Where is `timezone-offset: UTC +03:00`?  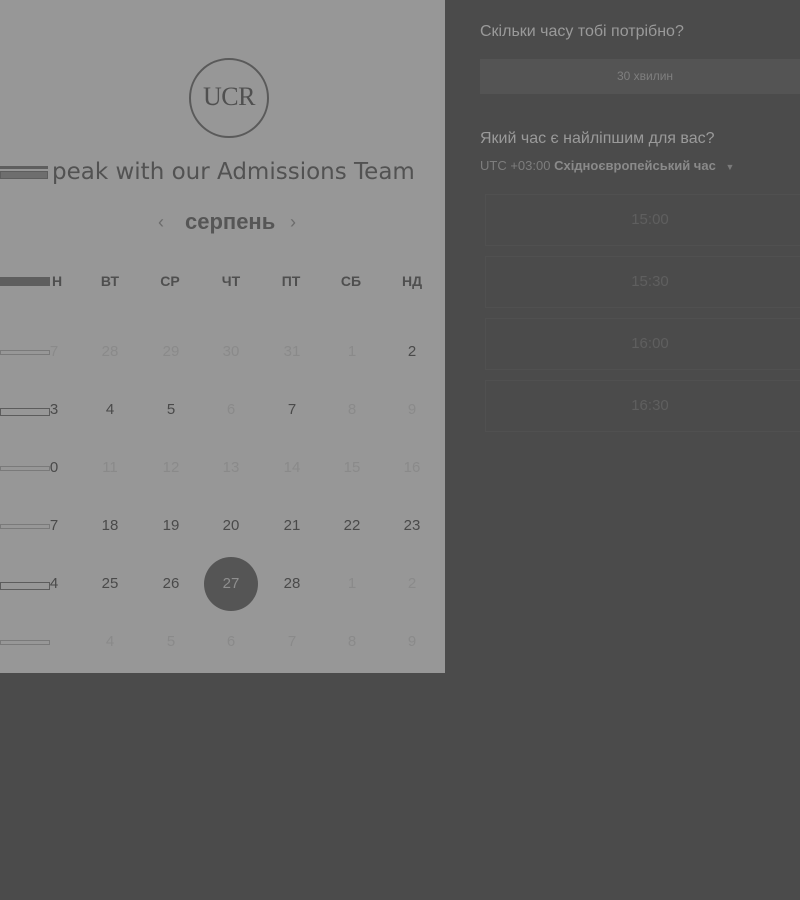
timezone-offset: UTC +03:00 is located at coordinates (515, 165).